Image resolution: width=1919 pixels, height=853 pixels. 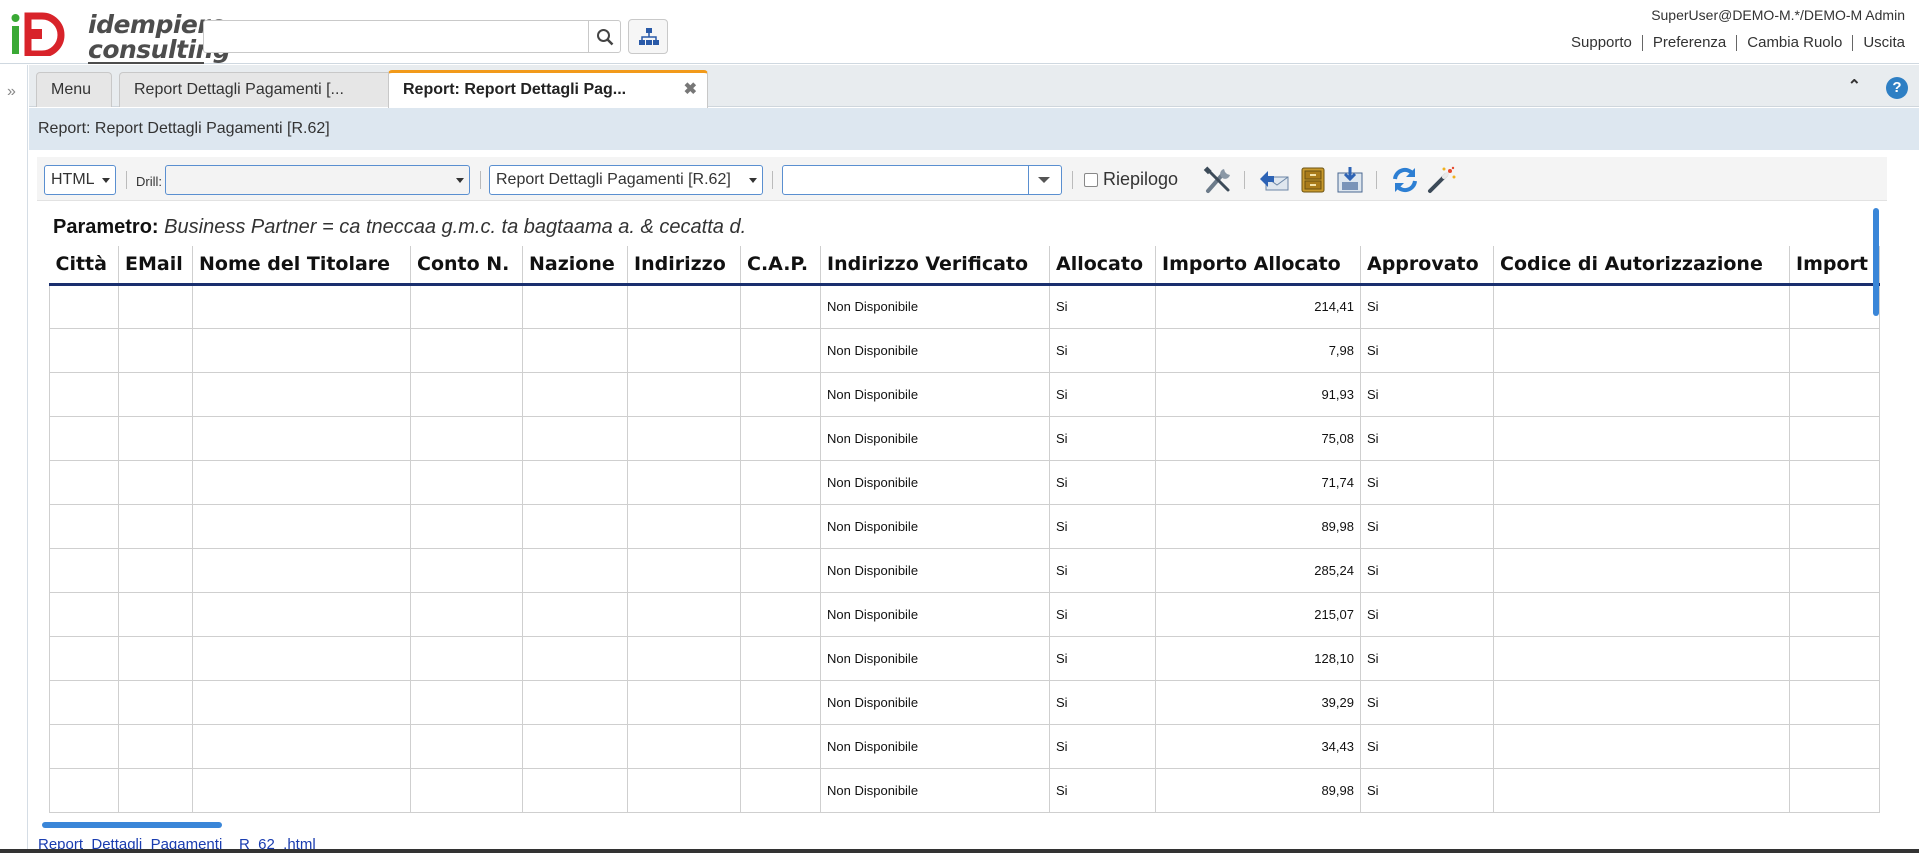 I want to click on table-row: Non Disponibile Si 128,10 Si, so click(x=964, y=658).